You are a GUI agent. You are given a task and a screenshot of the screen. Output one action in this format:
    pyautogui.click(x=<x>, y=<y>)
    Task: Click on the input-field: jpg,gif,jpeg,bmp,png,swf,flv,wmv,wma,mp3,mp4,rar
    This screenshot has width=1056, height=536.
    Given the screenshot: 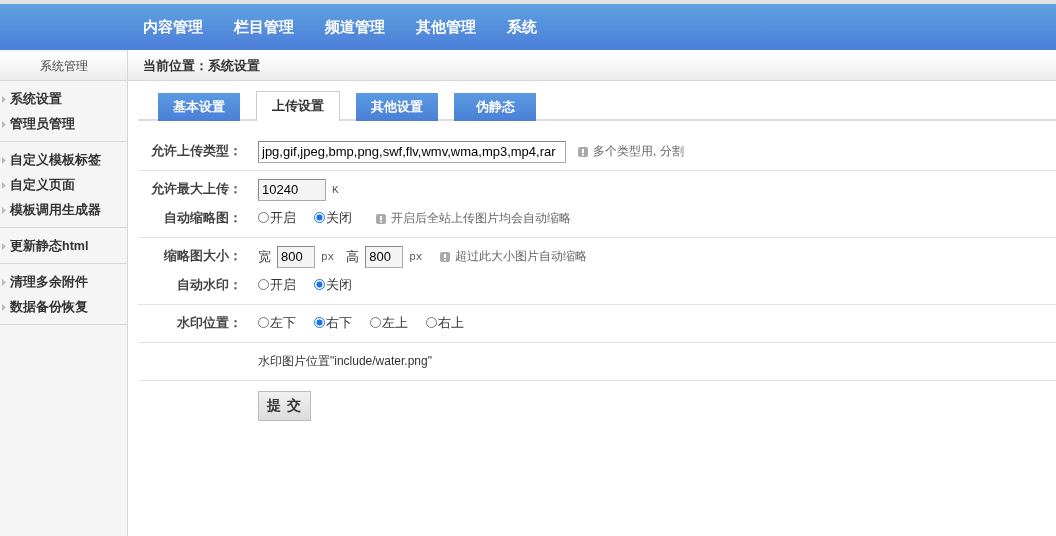 What is the action you would take?
    pyautogui.click(x=412, y=151)
    